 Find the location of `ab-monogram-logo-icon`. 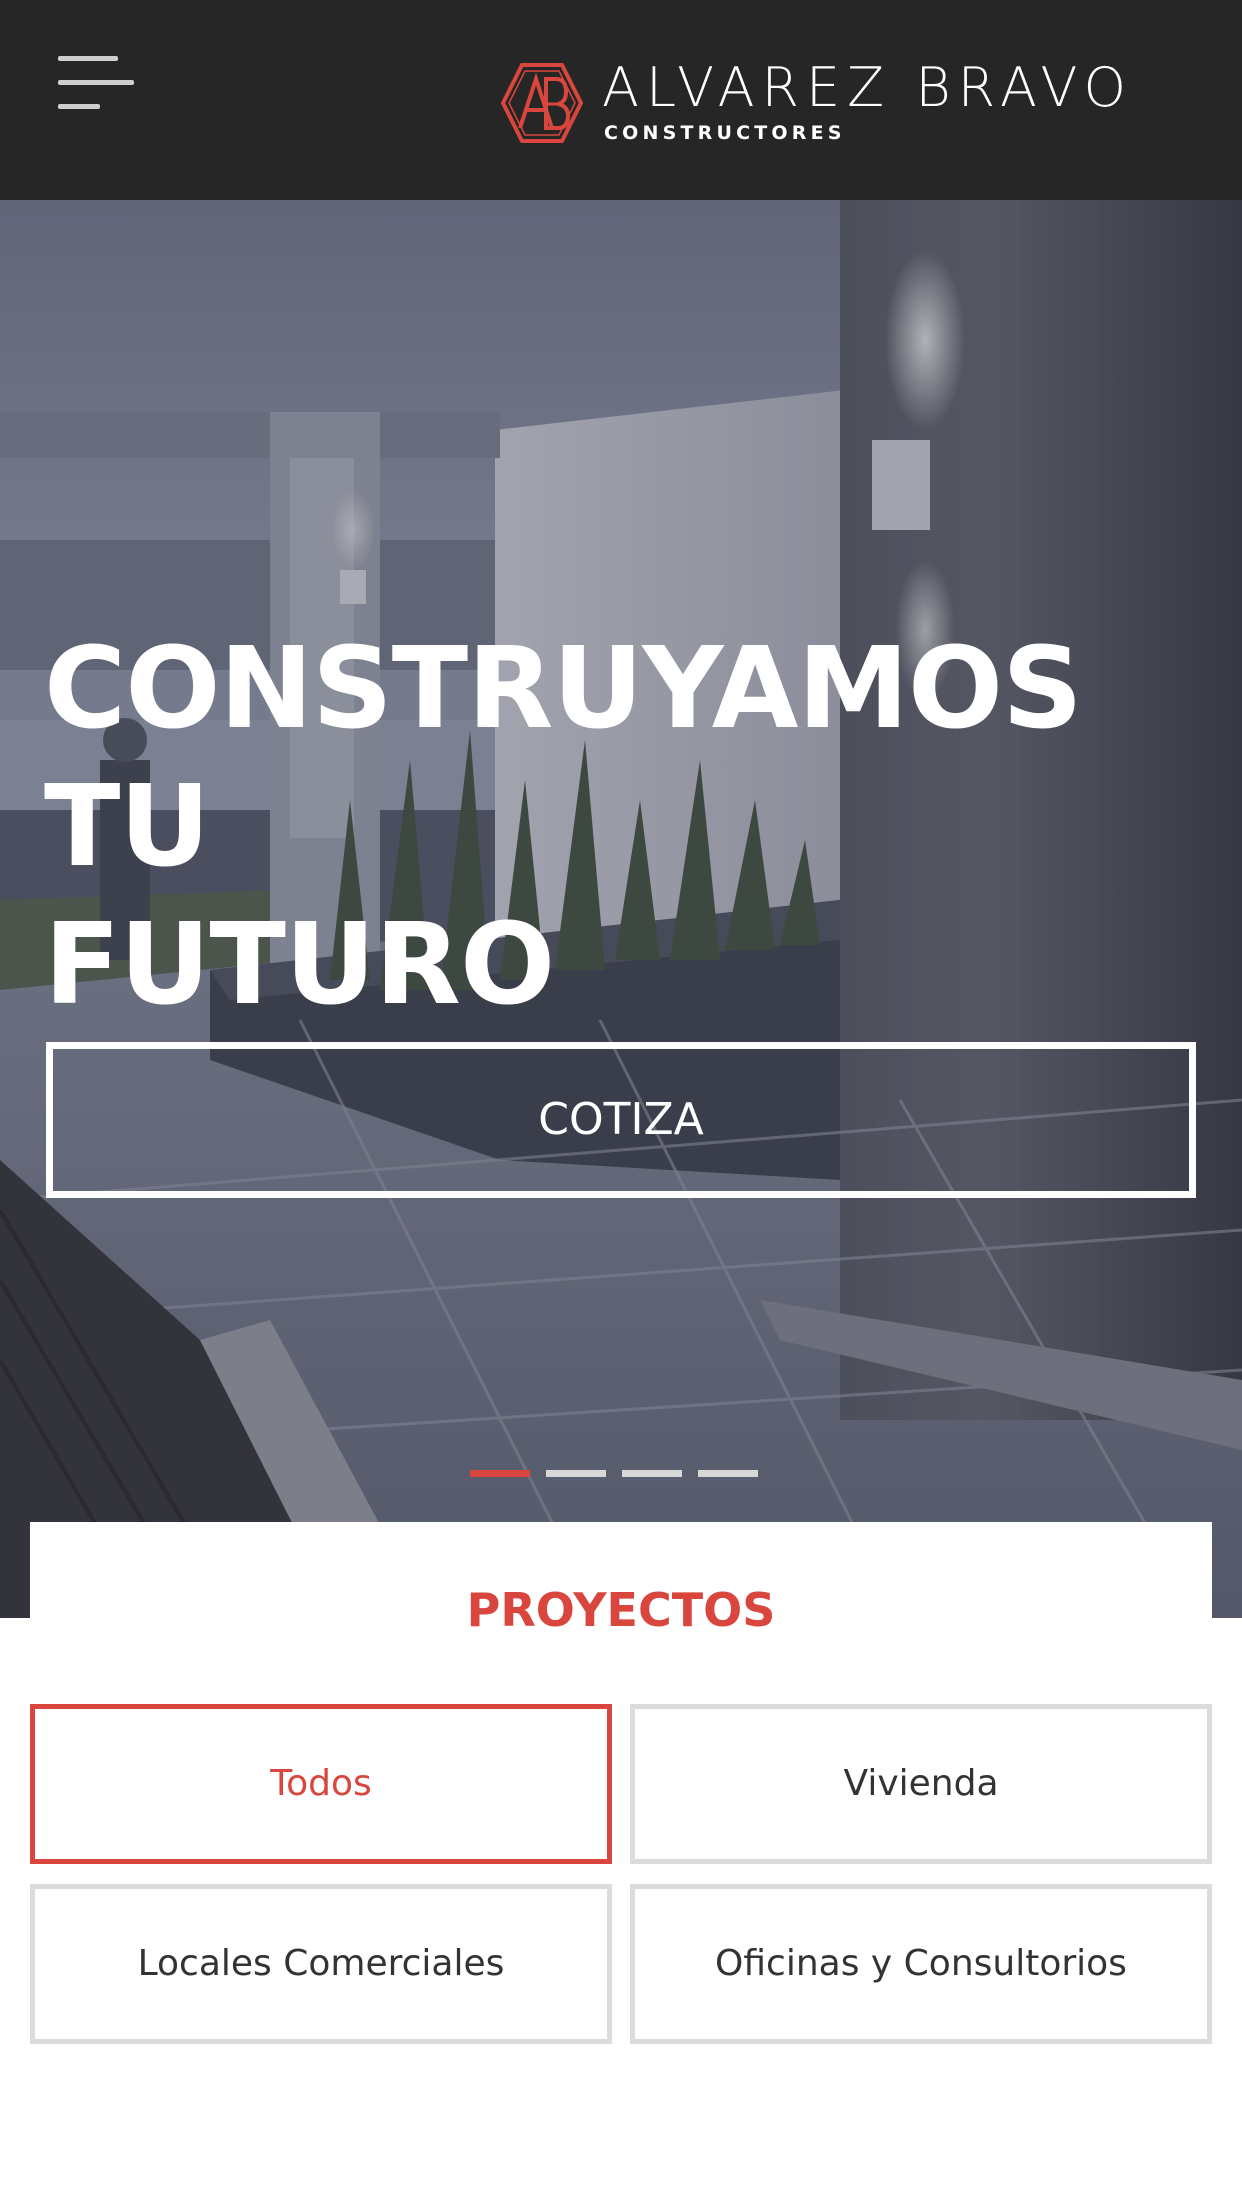

ab-monogram-logo-icon is located at coordinates (542, 103).